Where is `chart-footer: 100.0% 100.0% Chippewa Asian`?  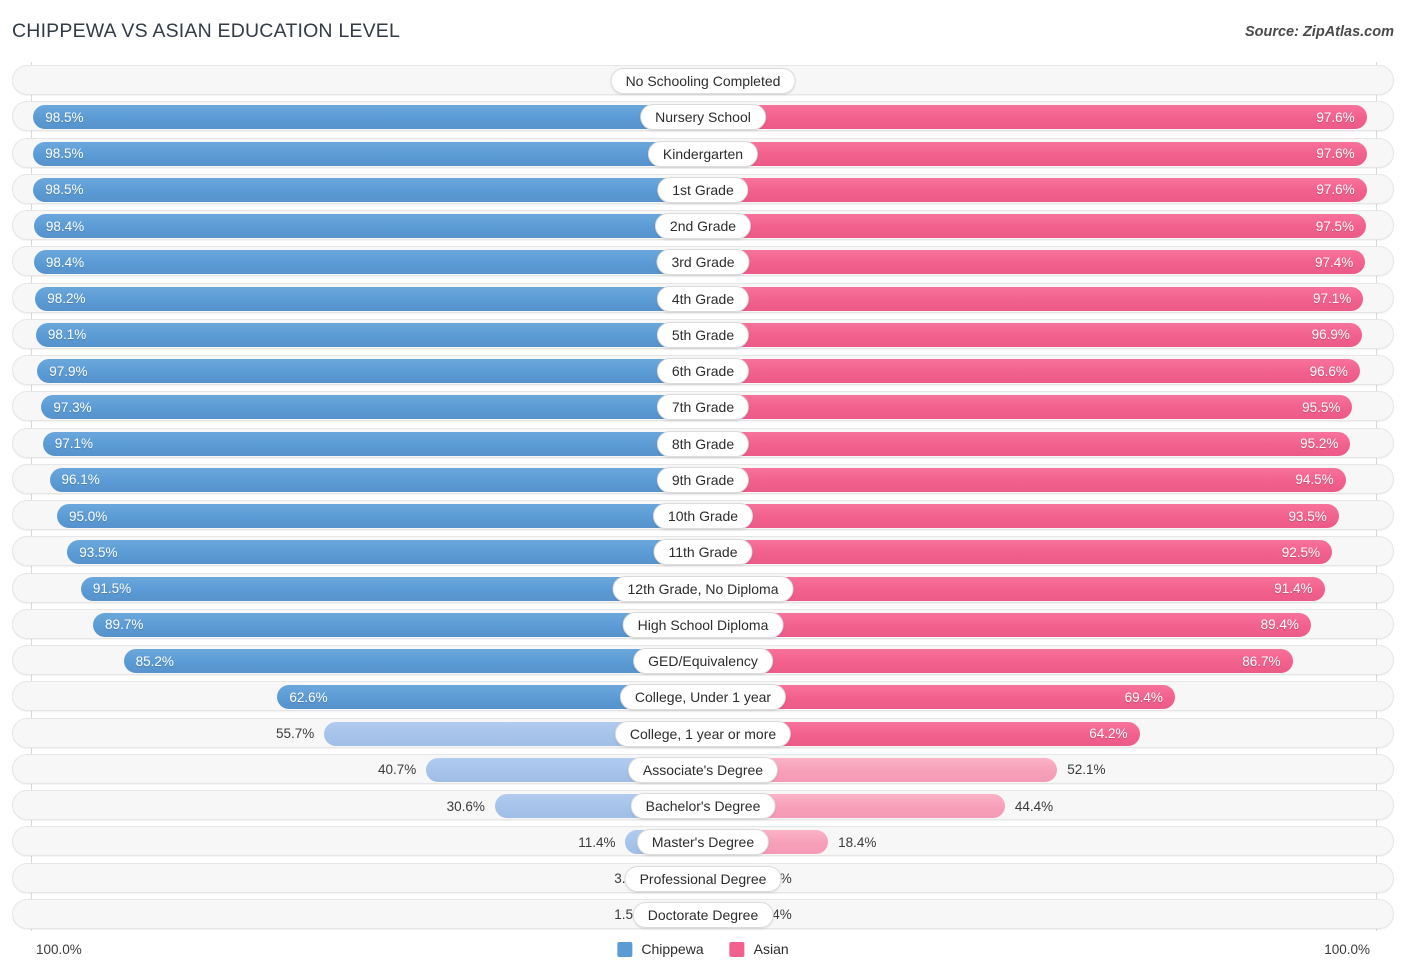 chart-footer: 100.0% 100.0% Chippewa Asian is located at coordinates (703, 956).